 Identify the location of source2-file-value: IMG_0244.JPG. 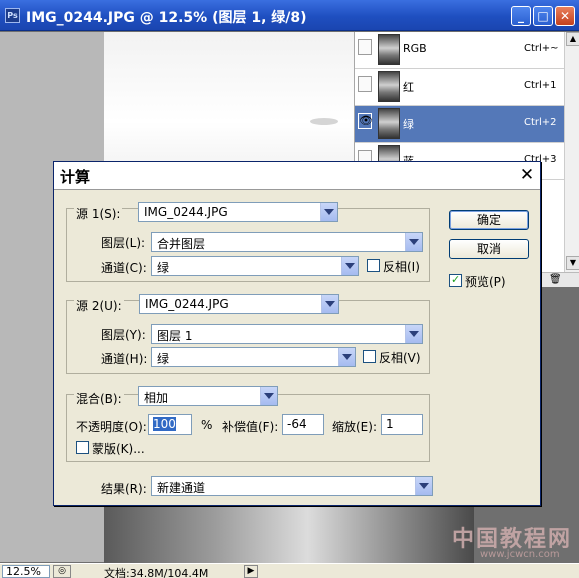
(187, 304).